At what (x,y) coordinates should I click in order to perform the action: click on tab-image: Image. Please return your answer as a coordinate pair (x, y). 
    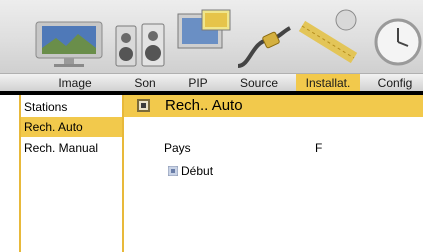
    Looking at the image, I should click on (75, 83).